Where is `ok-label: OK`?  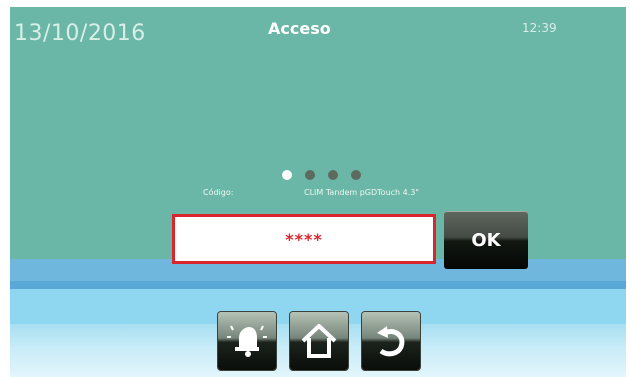
ok-label: OK is located at coordinates (486, 240).